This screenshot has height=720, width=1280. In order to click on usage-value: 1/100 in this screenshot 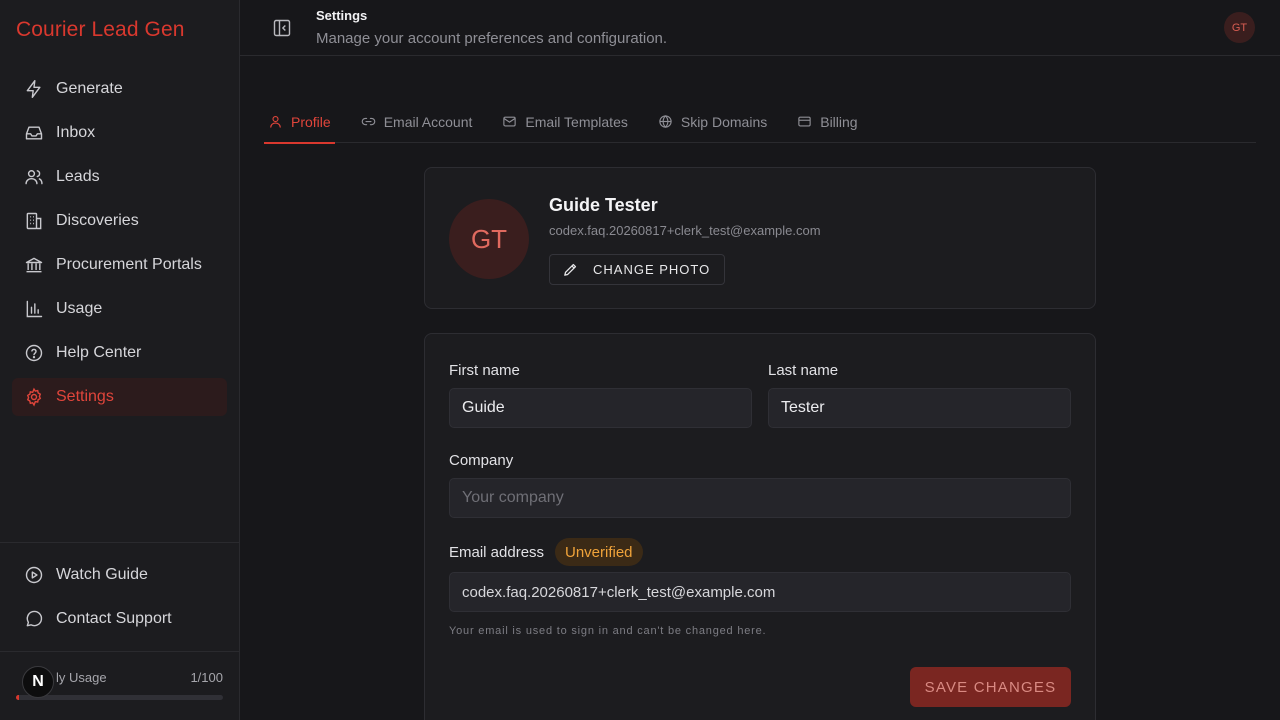, I will do `click(206, 677)`.